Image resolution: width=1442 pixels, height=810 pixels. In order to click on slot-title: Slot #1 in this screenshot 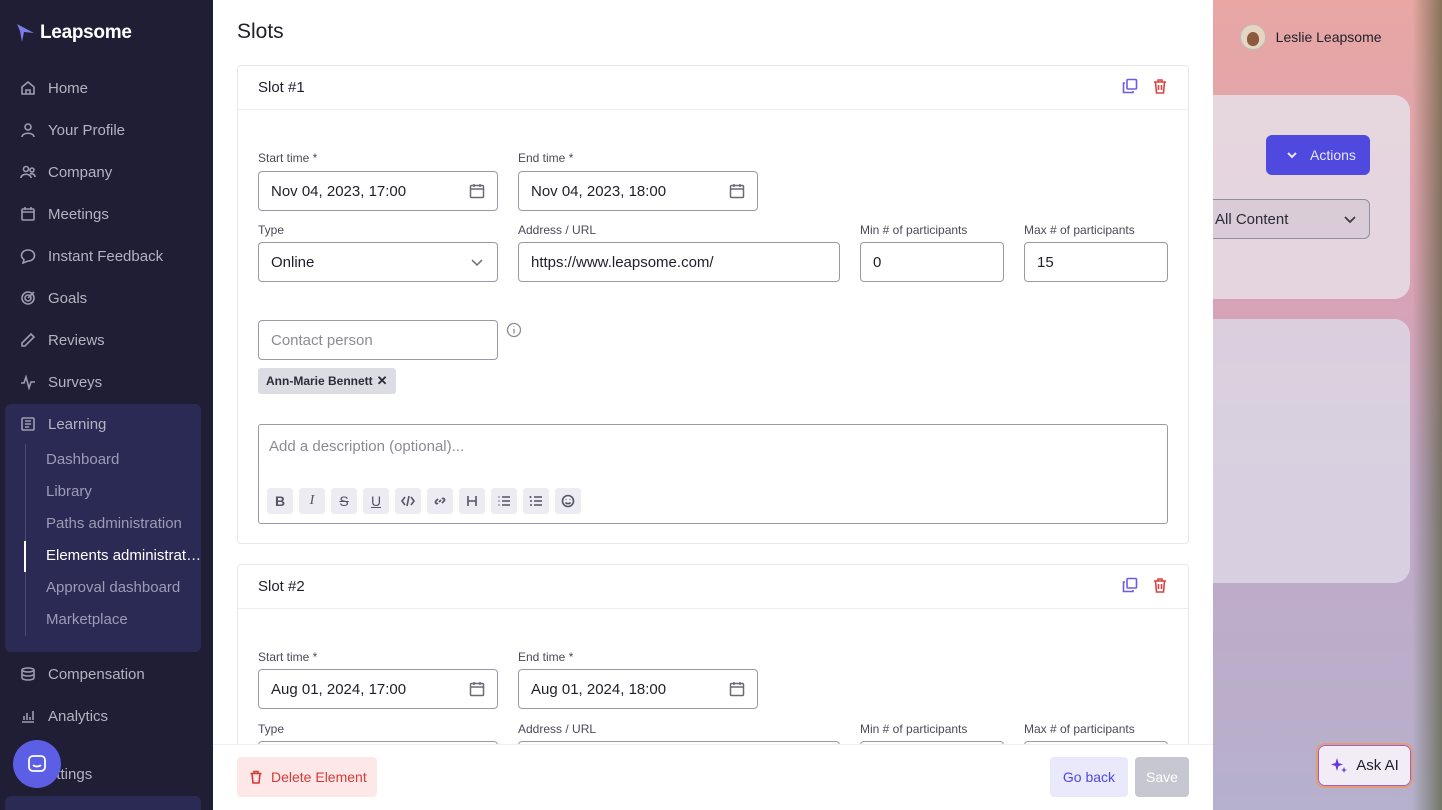, I will do `click(281, 87)`.